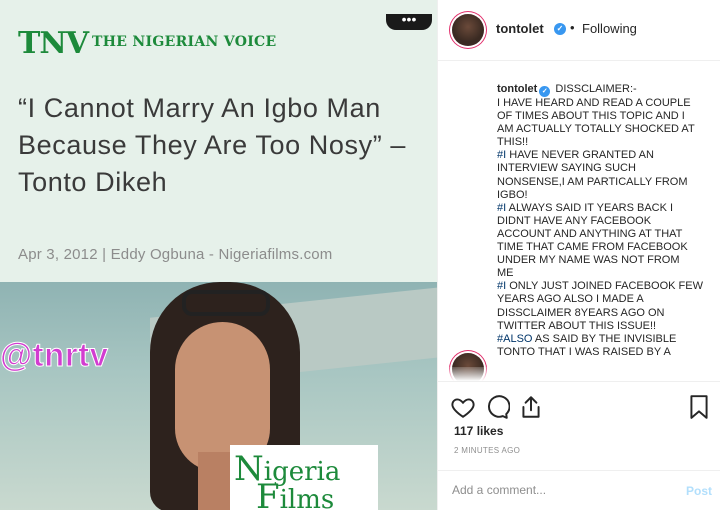 Image resolution: width=720 pixels, height=511 pixels. What do you see at coordinates (594, 103) in the screenshot?
I see `caption-line: I HAVE HEARD AND READ A COUPLE` at bounding box center [594, 103].